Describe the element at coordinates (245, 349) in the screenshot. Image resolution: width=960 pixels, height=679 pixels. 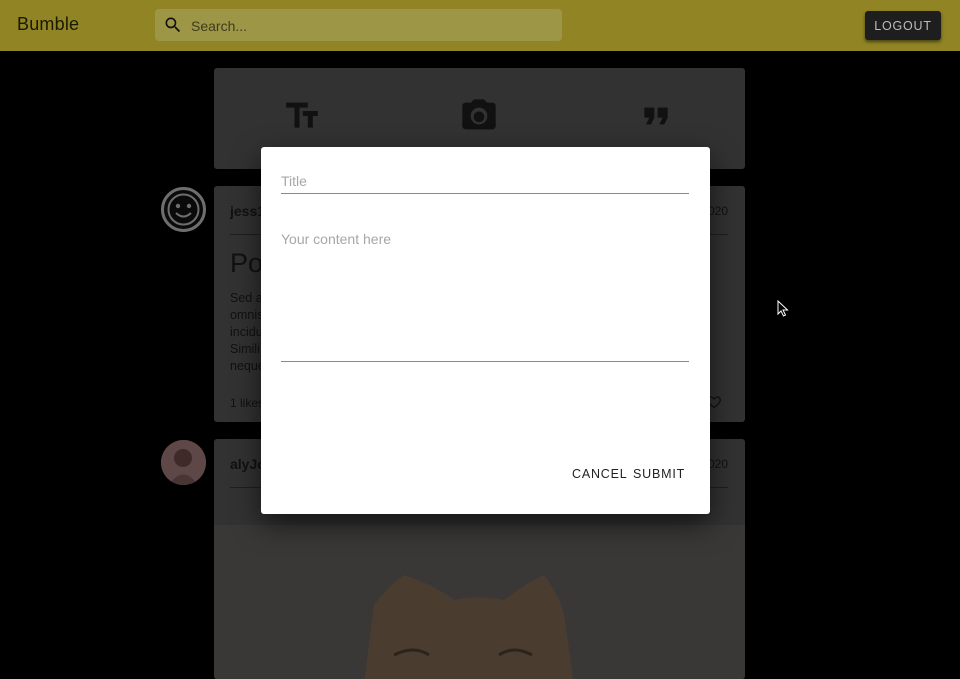
I see `post-body-line: Simili` at that location.